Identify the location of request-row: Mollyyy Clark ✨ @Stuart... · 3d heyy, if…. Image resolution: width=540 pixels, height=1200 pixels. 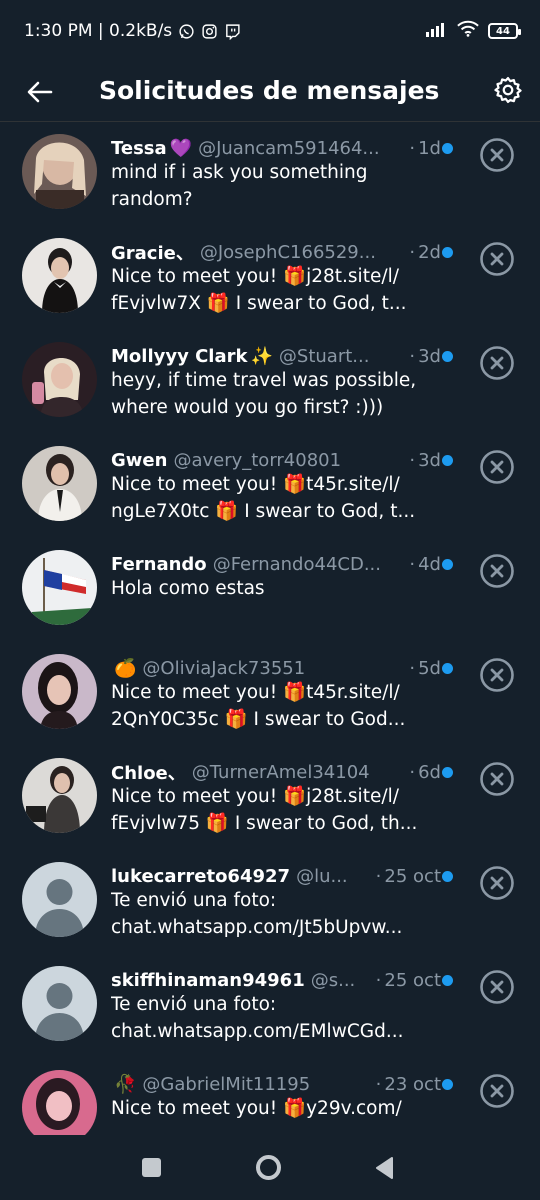
(270, 383).